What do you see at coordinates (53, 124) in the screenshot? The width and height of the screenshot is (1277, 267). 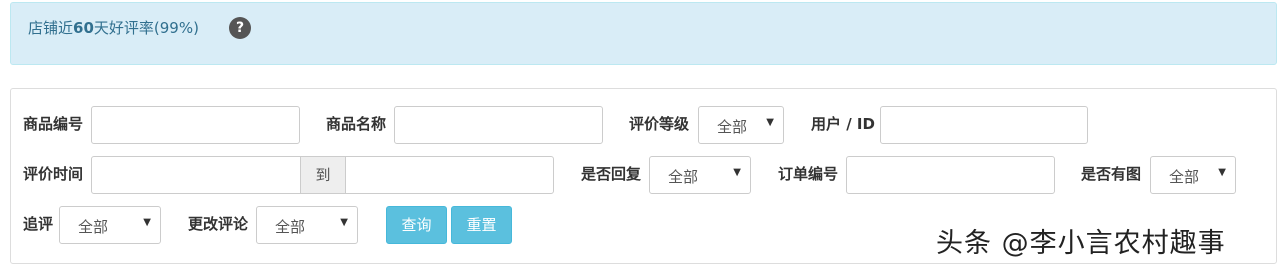 I see `product-code-label: 商品编号` at bounding box center [53, 124].